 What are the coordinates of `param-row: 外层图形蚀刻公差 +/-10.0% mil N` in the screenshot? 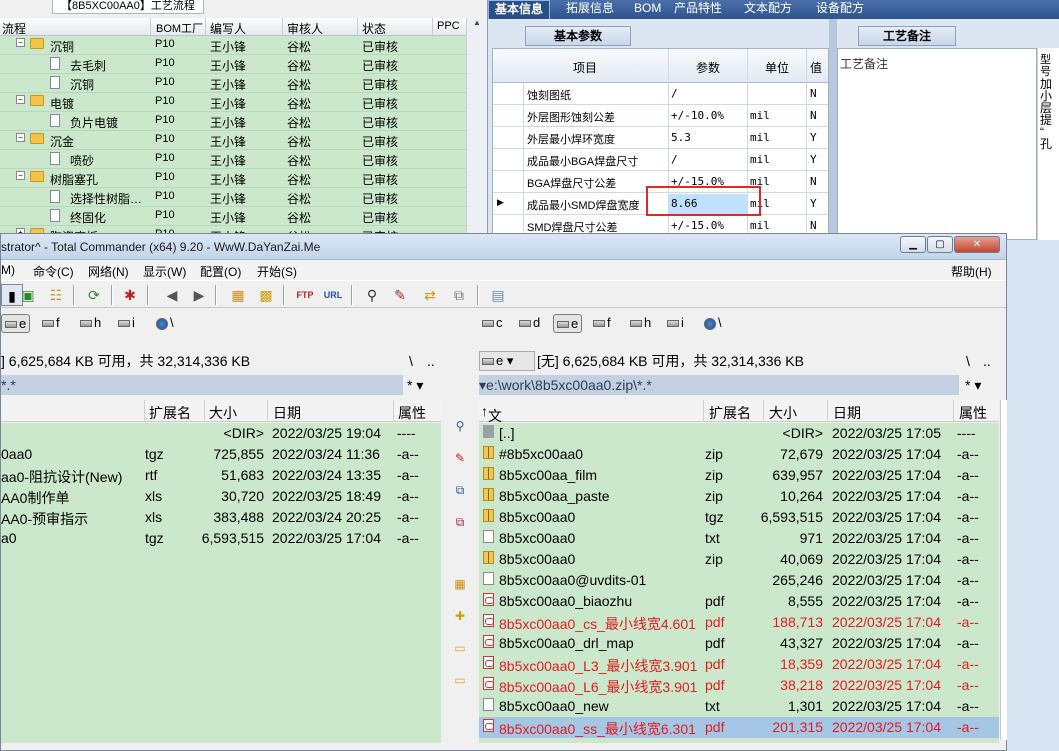 It's located at (660, 116).